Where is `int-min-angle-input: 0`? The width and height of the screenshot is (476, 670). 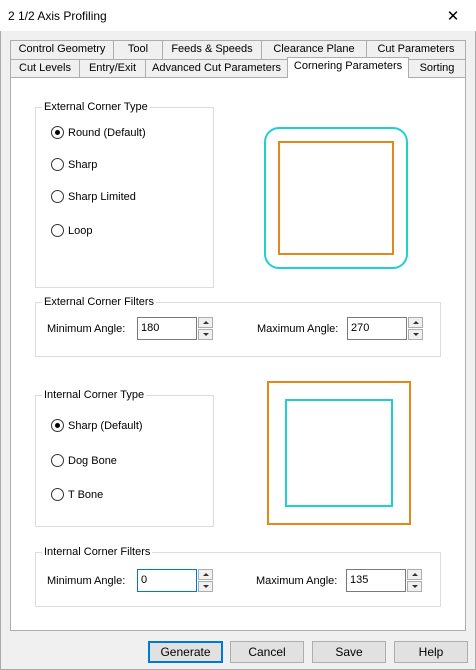
int-min-angle-input: 0 is located at coordinates (167, 580).